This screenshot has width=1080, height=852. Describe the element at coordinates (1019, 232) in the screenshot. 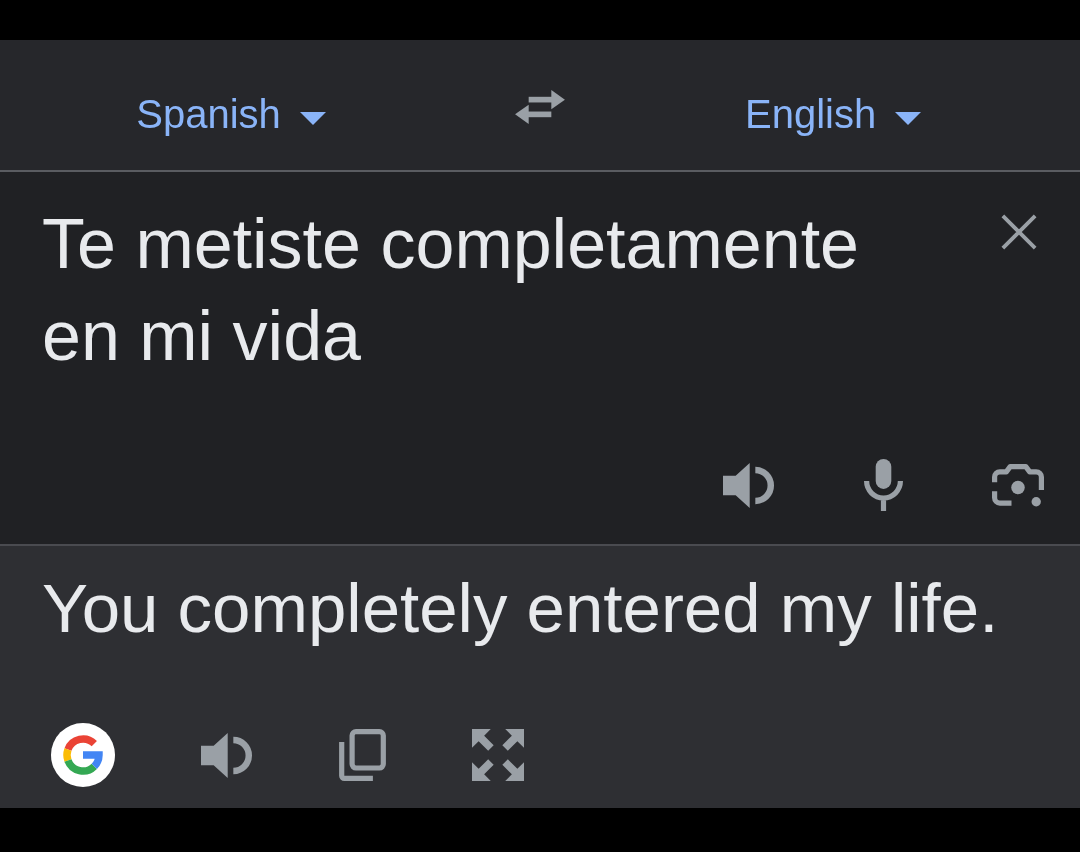

I see `close-icon` at that location.